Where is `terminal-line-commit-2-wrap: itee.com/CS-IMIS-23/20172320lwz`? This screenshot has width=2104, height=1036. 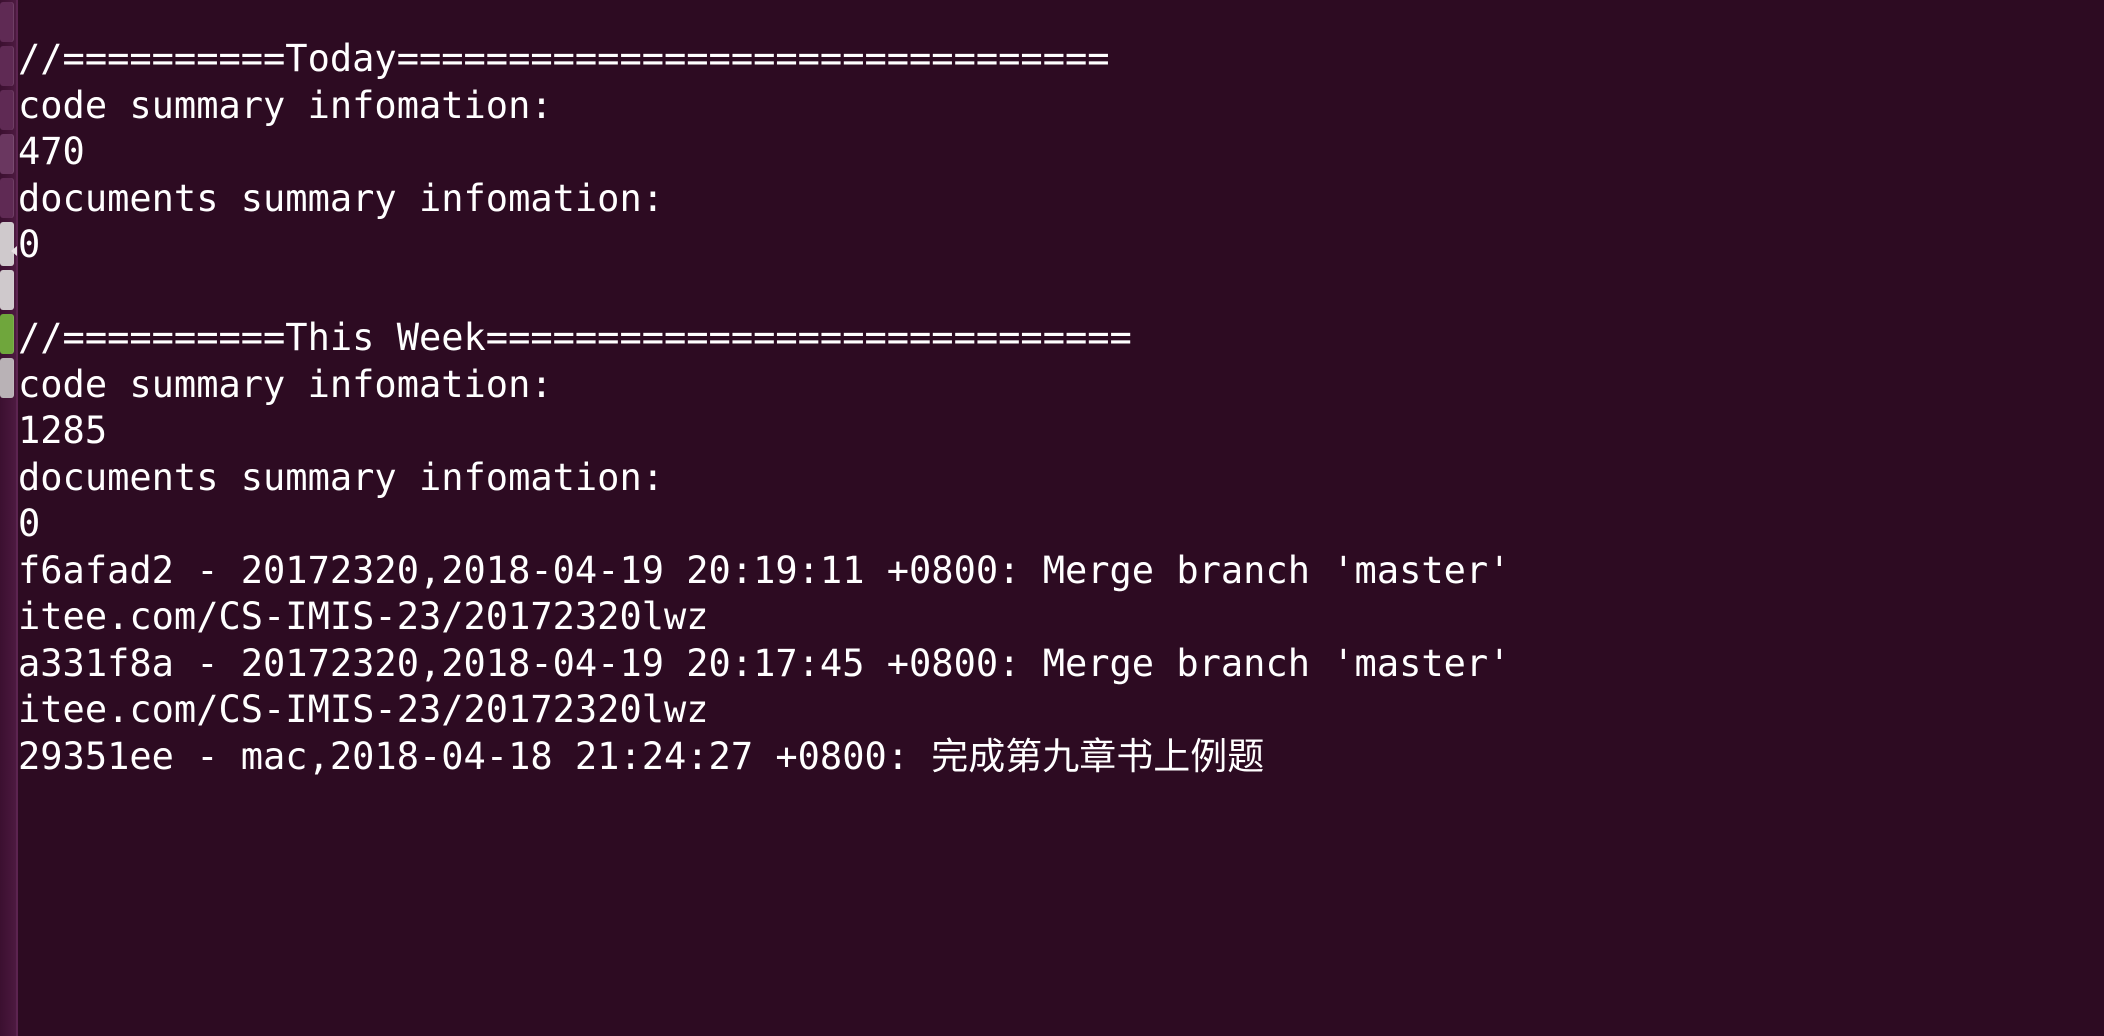
terminal-line-commit-2-wrap: itee.com/CS-IMIS-23/20172320lwz is located at coordinates (363, 709).